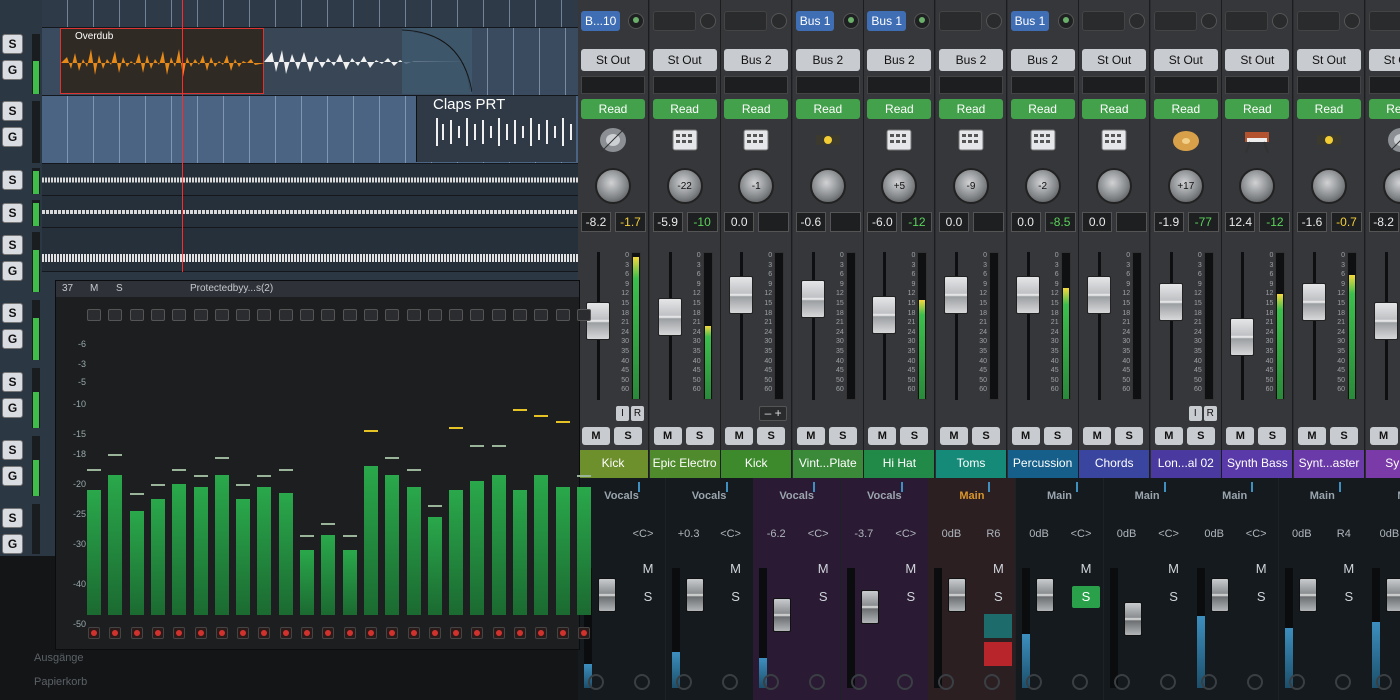 This screenshot has width=1400, height=700. Describe the element at coordinates (1382, 464) in the screenshot. I see `channel-name: Synth` at that location.